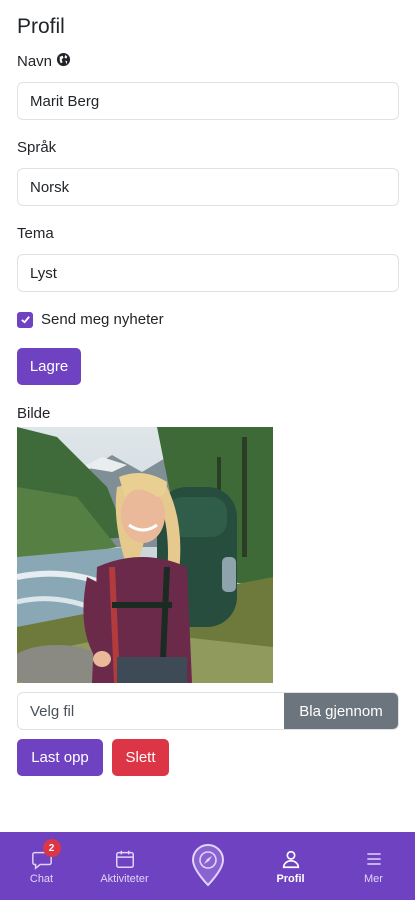  I want to click on bottom-nav: 2 Chat Aktiviteter Profil Mer, so click(207, 866).